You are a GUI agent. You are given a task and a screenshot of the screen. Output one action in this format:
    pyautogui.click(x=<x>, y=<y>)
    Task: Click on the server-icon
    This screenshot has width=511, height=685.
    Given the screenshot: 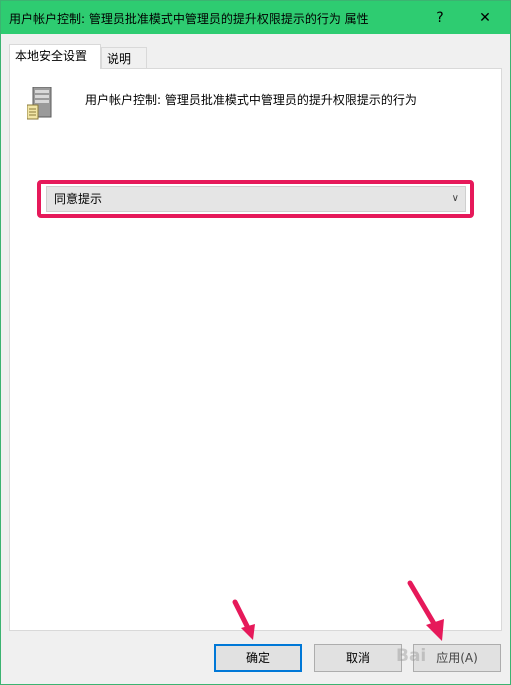 What is the action you would take?
    pyautogui.click(x=39, y=103)
    